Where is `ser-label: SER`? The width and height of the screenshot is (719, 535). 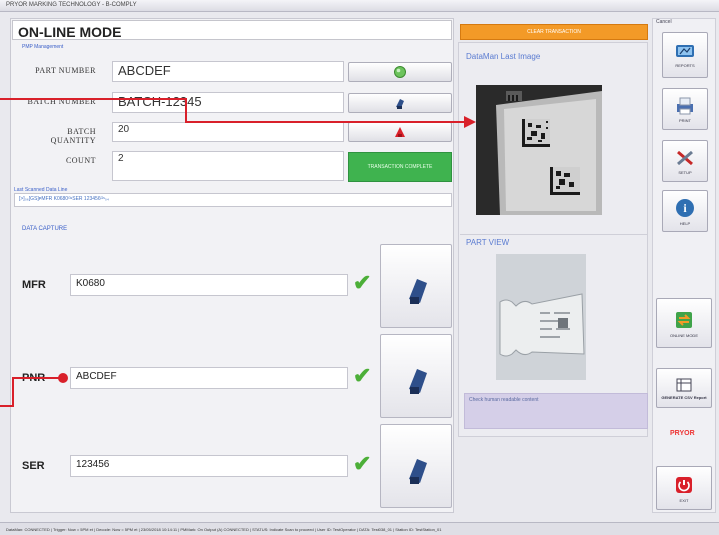 ser-label: SER is located at coordinates (33, 466).